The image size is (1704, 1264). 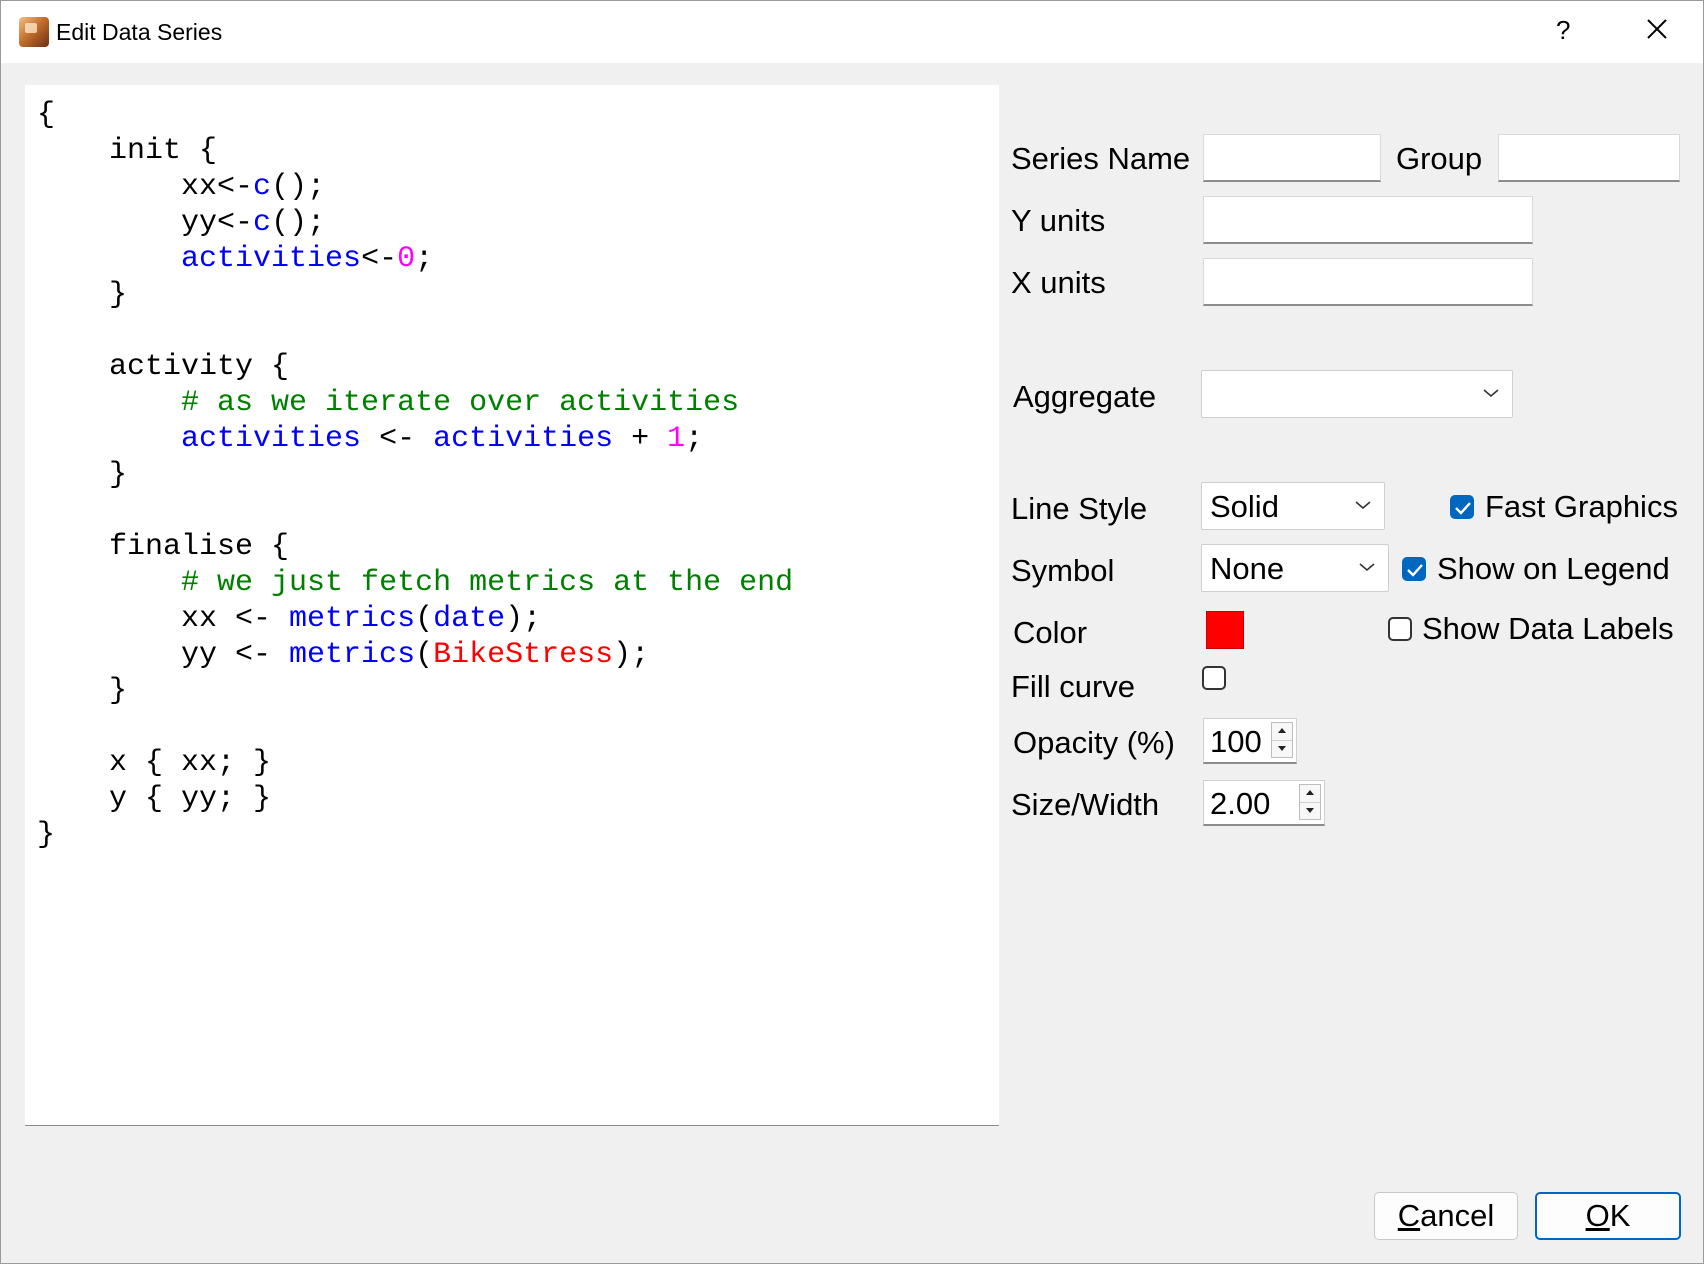 I want to click on code-token: date, so click(x=469, y=619).